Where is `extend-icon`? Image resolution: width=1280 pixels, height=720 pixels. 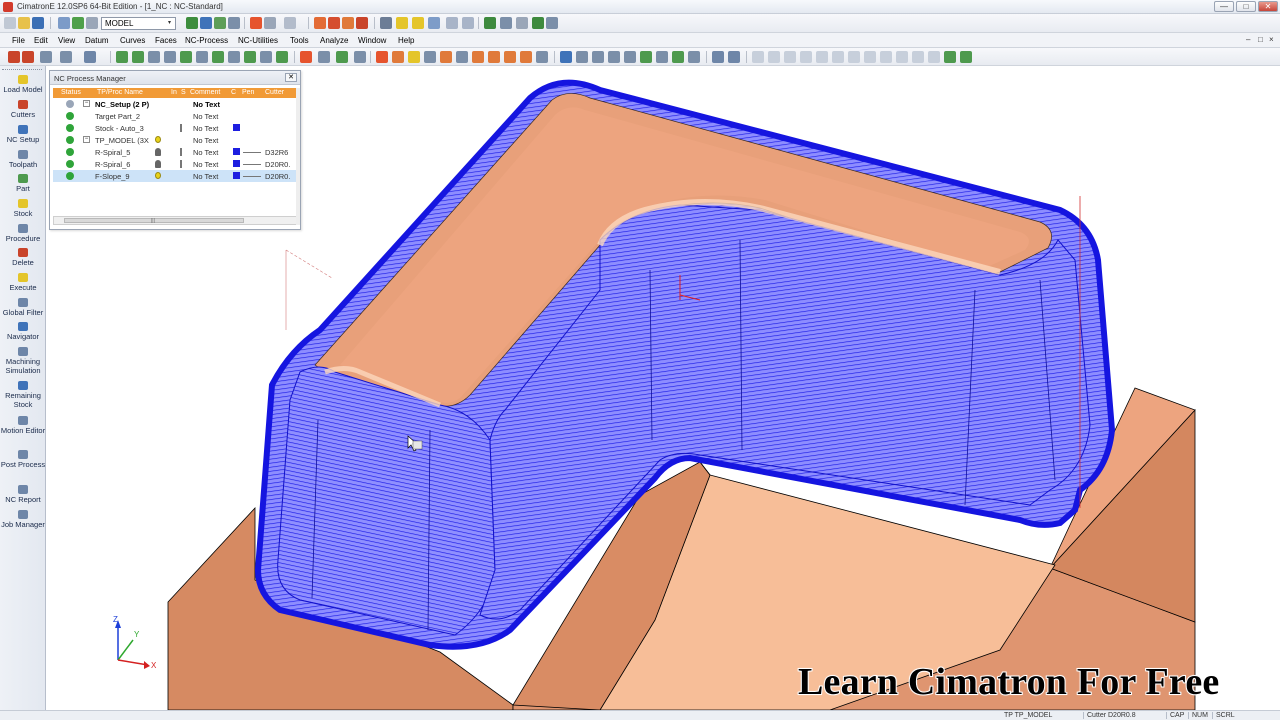 extend-icon is located at coordinates (678, 57).